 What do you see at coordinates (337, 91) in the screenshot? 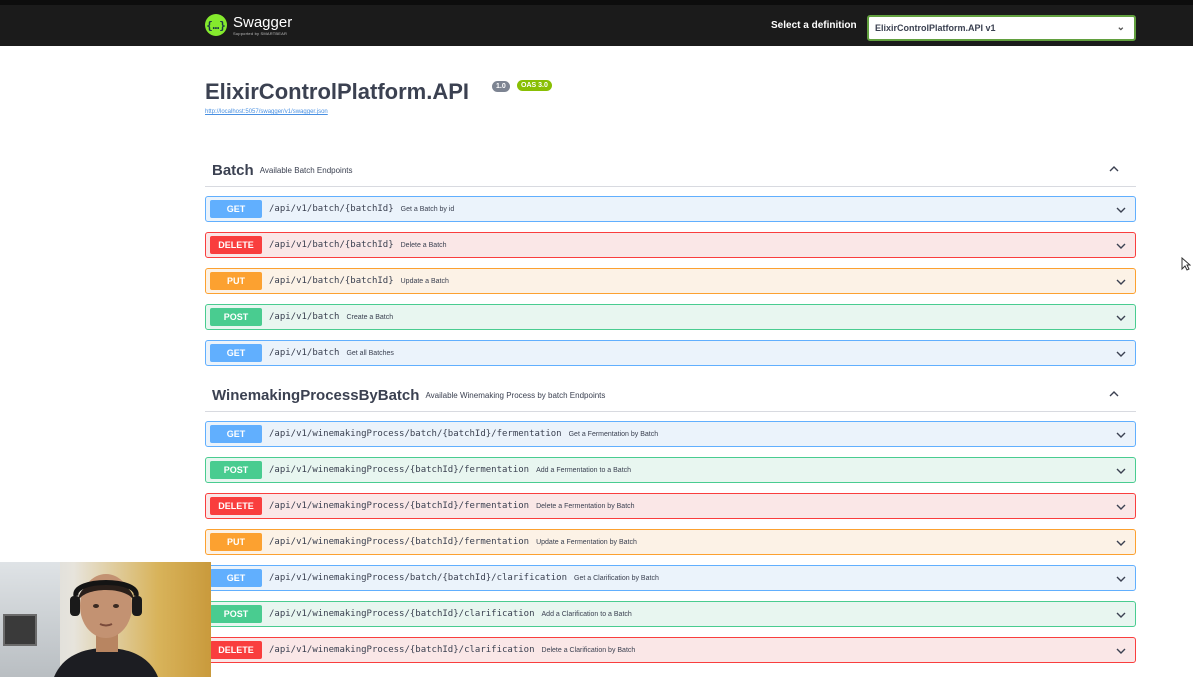
I see `api-title: ElixirControlPlatform.API` at bounding box center [337, 91].